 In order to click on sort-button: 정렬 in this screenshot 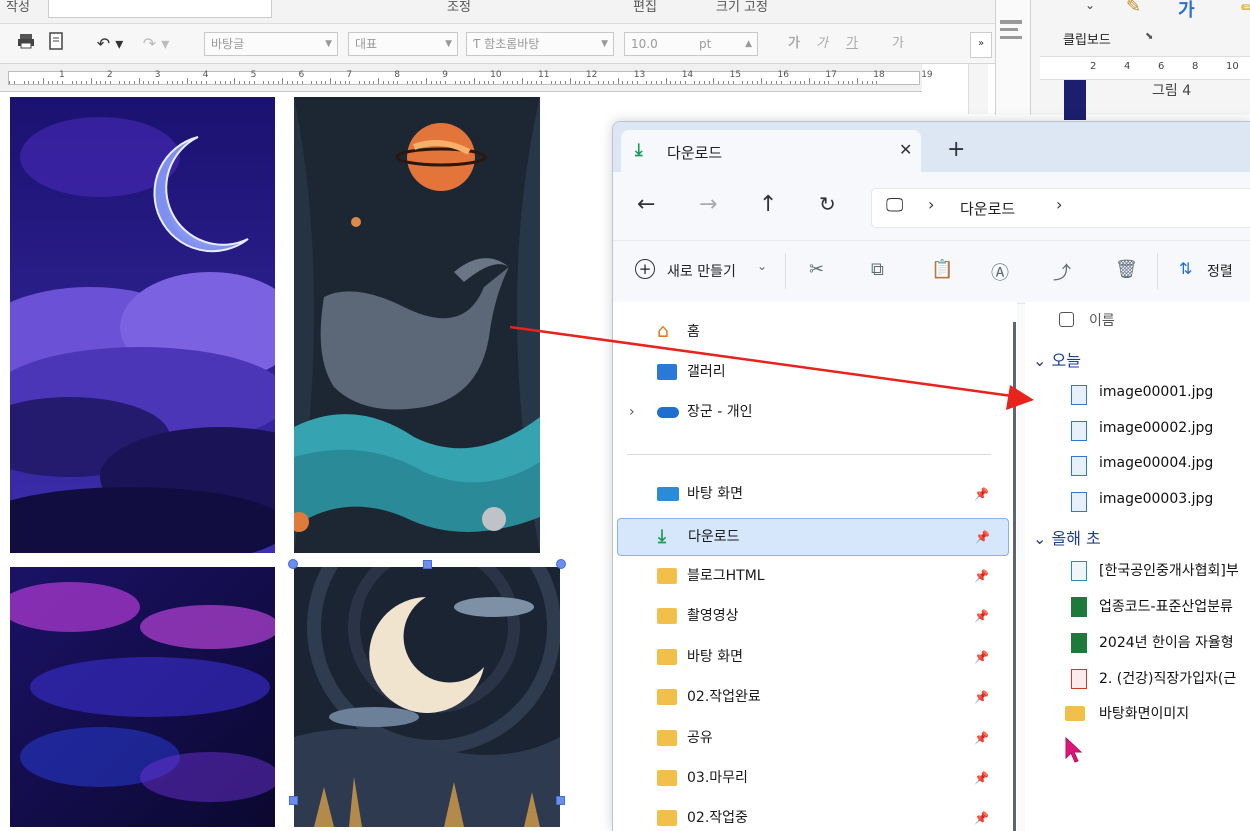, I will do `click(1220, 271)`.